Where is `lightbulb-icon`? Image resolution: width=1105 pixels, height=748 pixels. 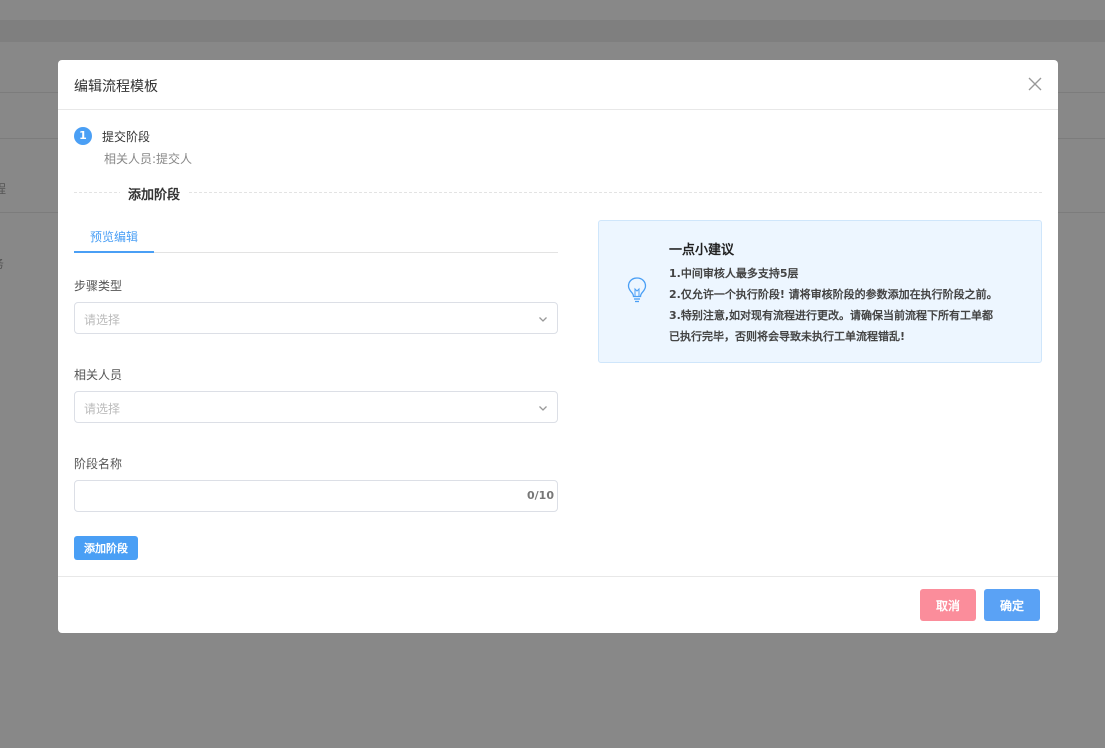 lightbulb-icon is located at coordinates (637, 290).